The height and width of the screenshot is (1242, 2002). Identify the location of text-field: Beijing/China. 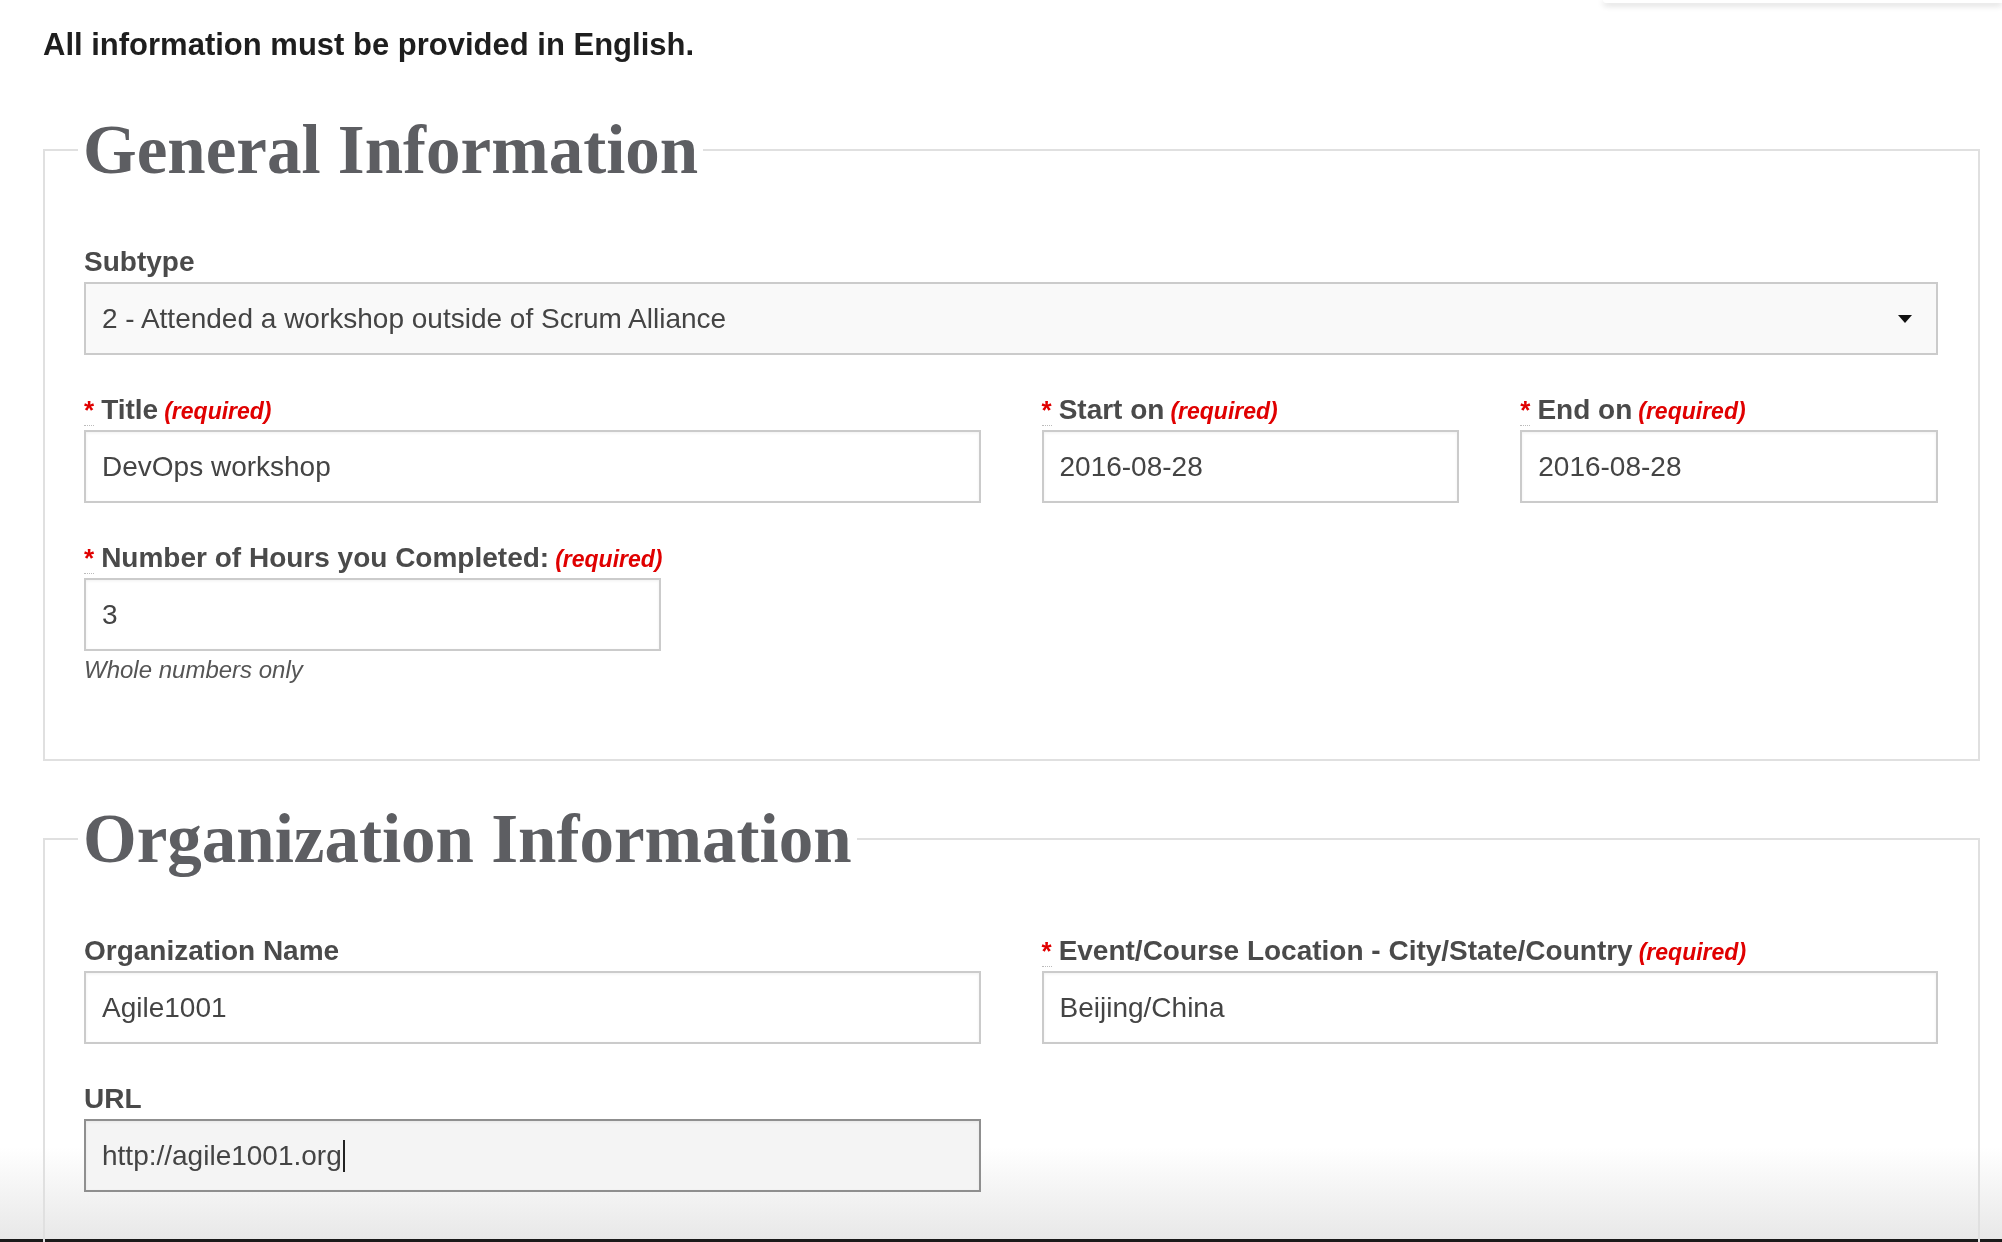
(1489, 1007).